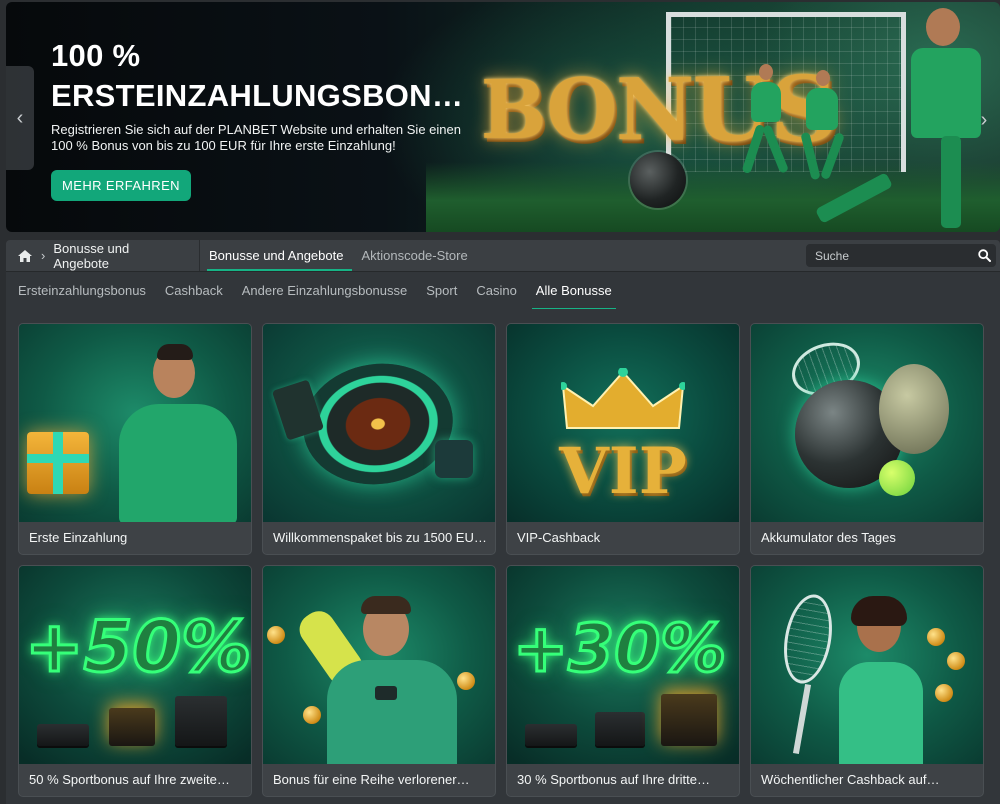 The width and height of the screenshot is (1000, 804). Describe the element at coordinates (454, 459) in the screenshot. I see `dice-icon` at that location.